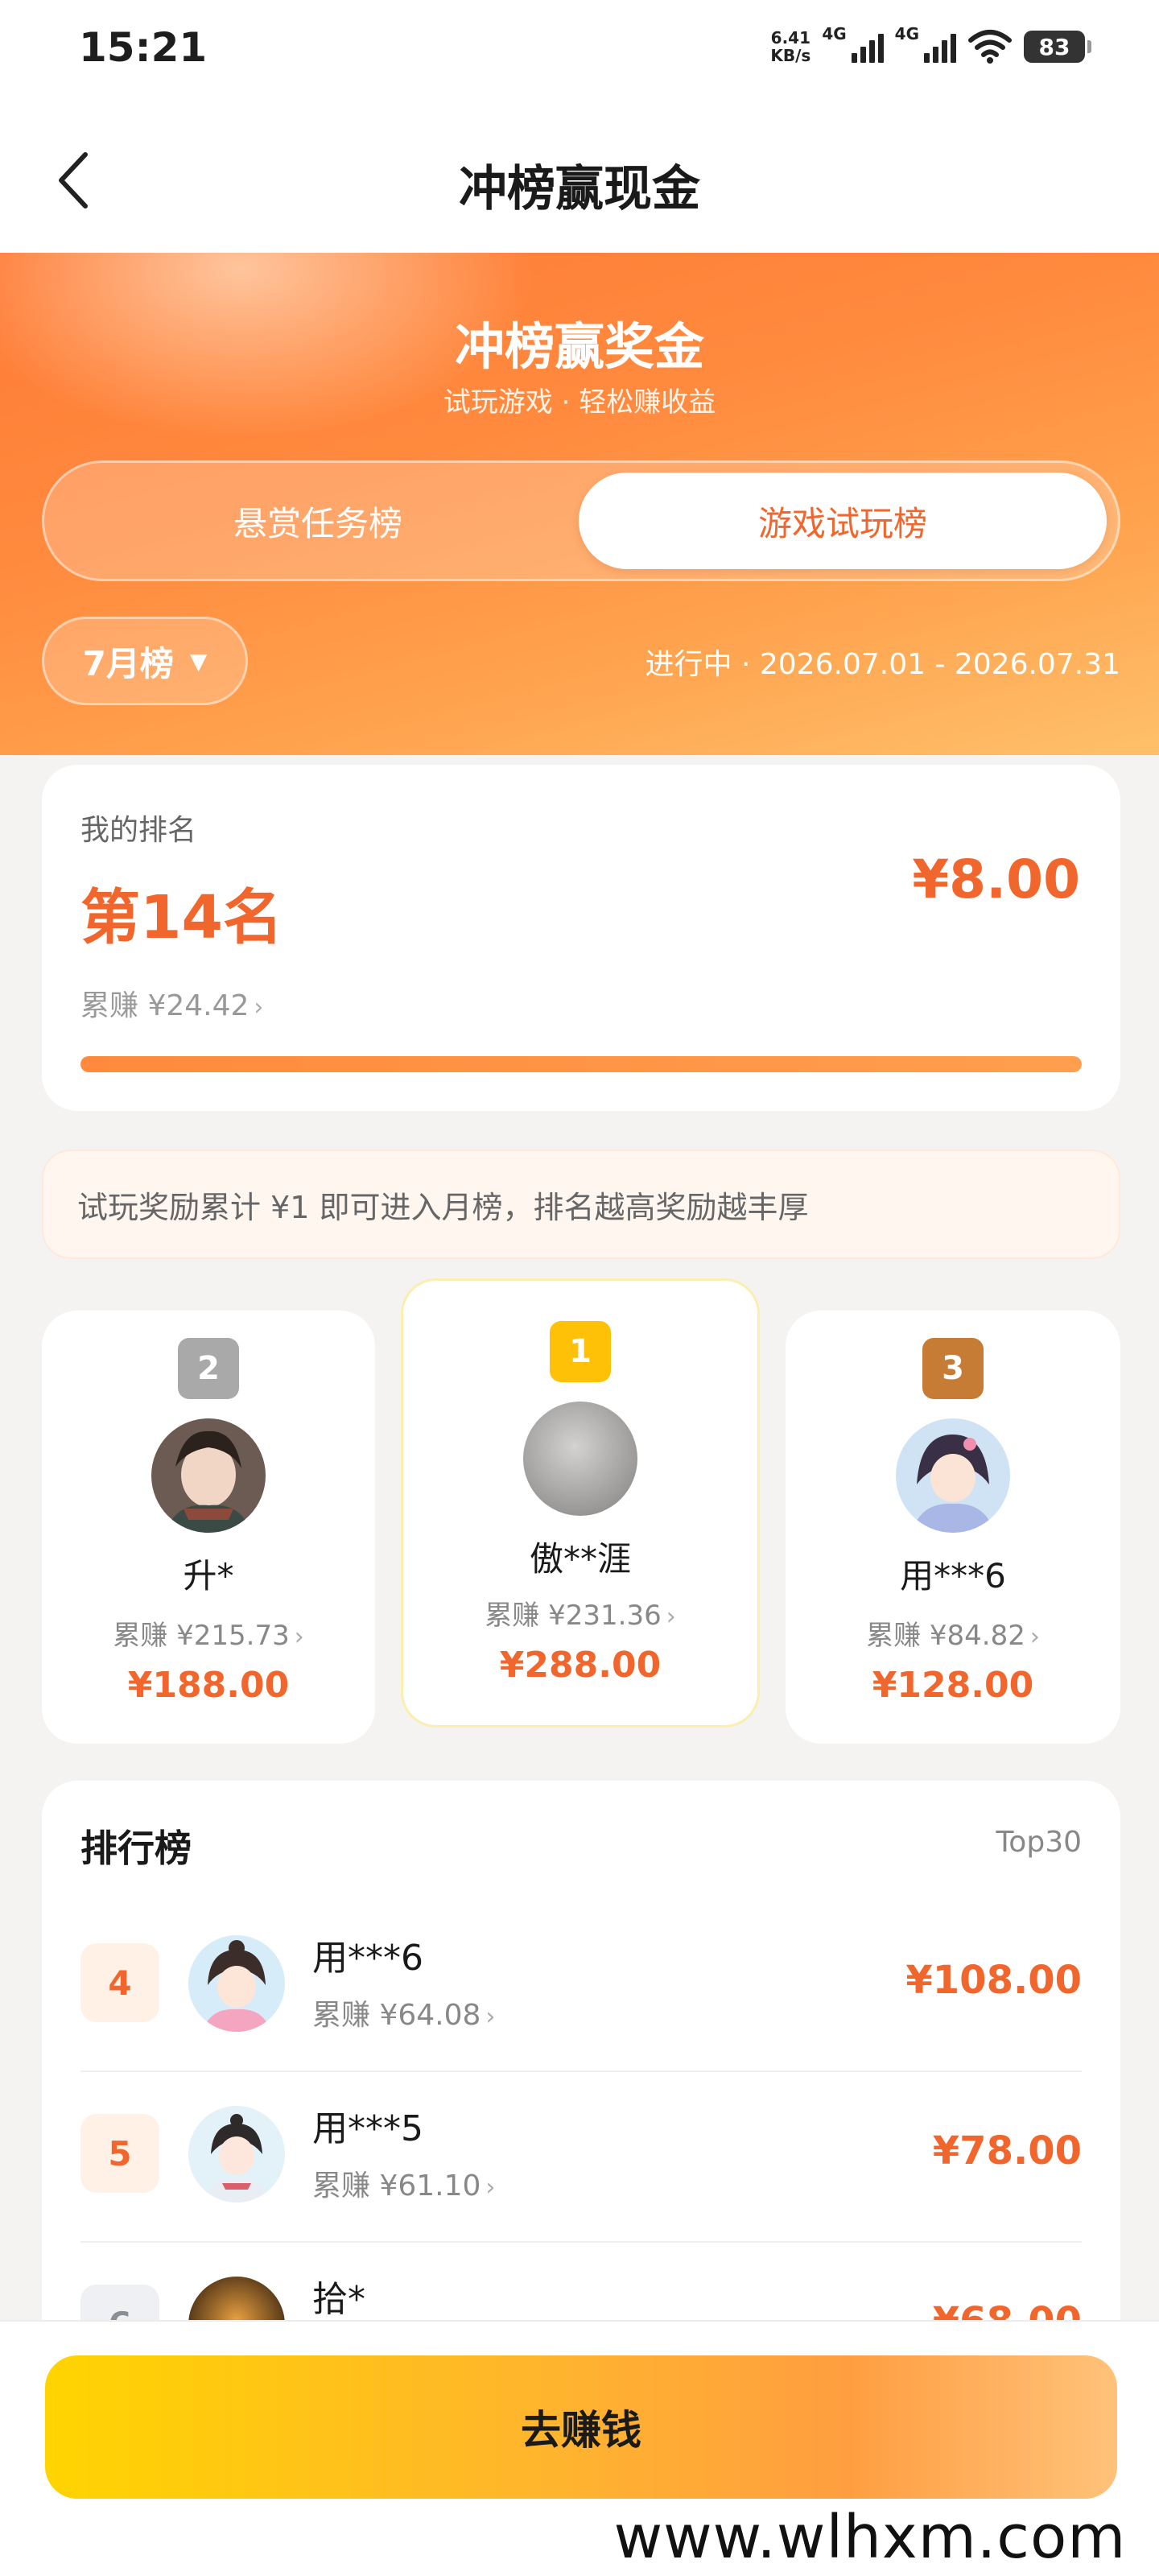  Describe the element at coordinates (790, 37) in the screenshot. I see `net-speed-value: 6.41` at that location.